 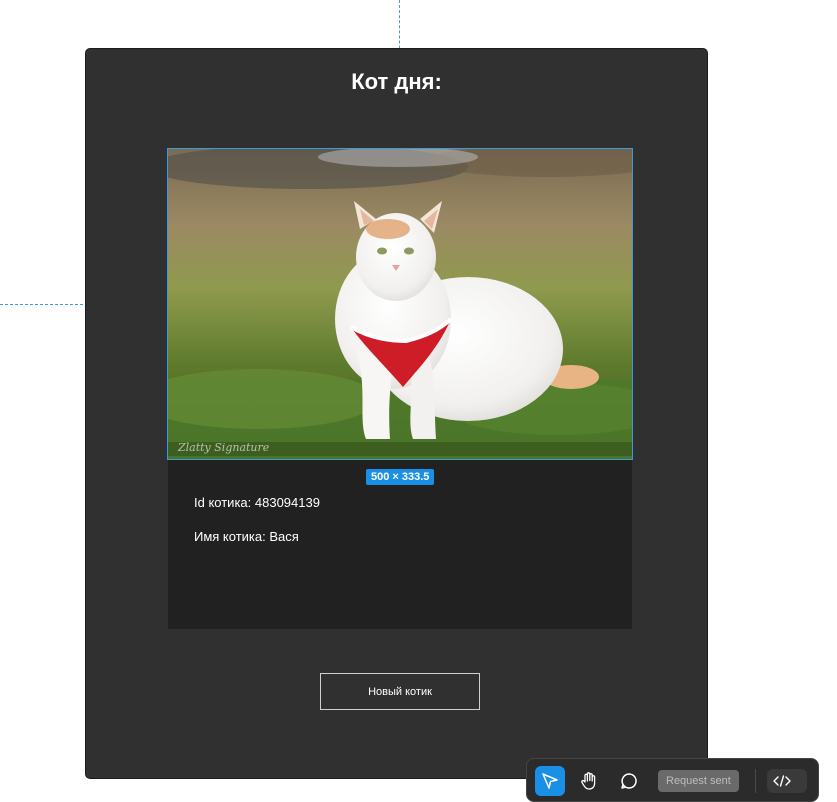 I want to click on hand-icon, so click(x=588, y=781).